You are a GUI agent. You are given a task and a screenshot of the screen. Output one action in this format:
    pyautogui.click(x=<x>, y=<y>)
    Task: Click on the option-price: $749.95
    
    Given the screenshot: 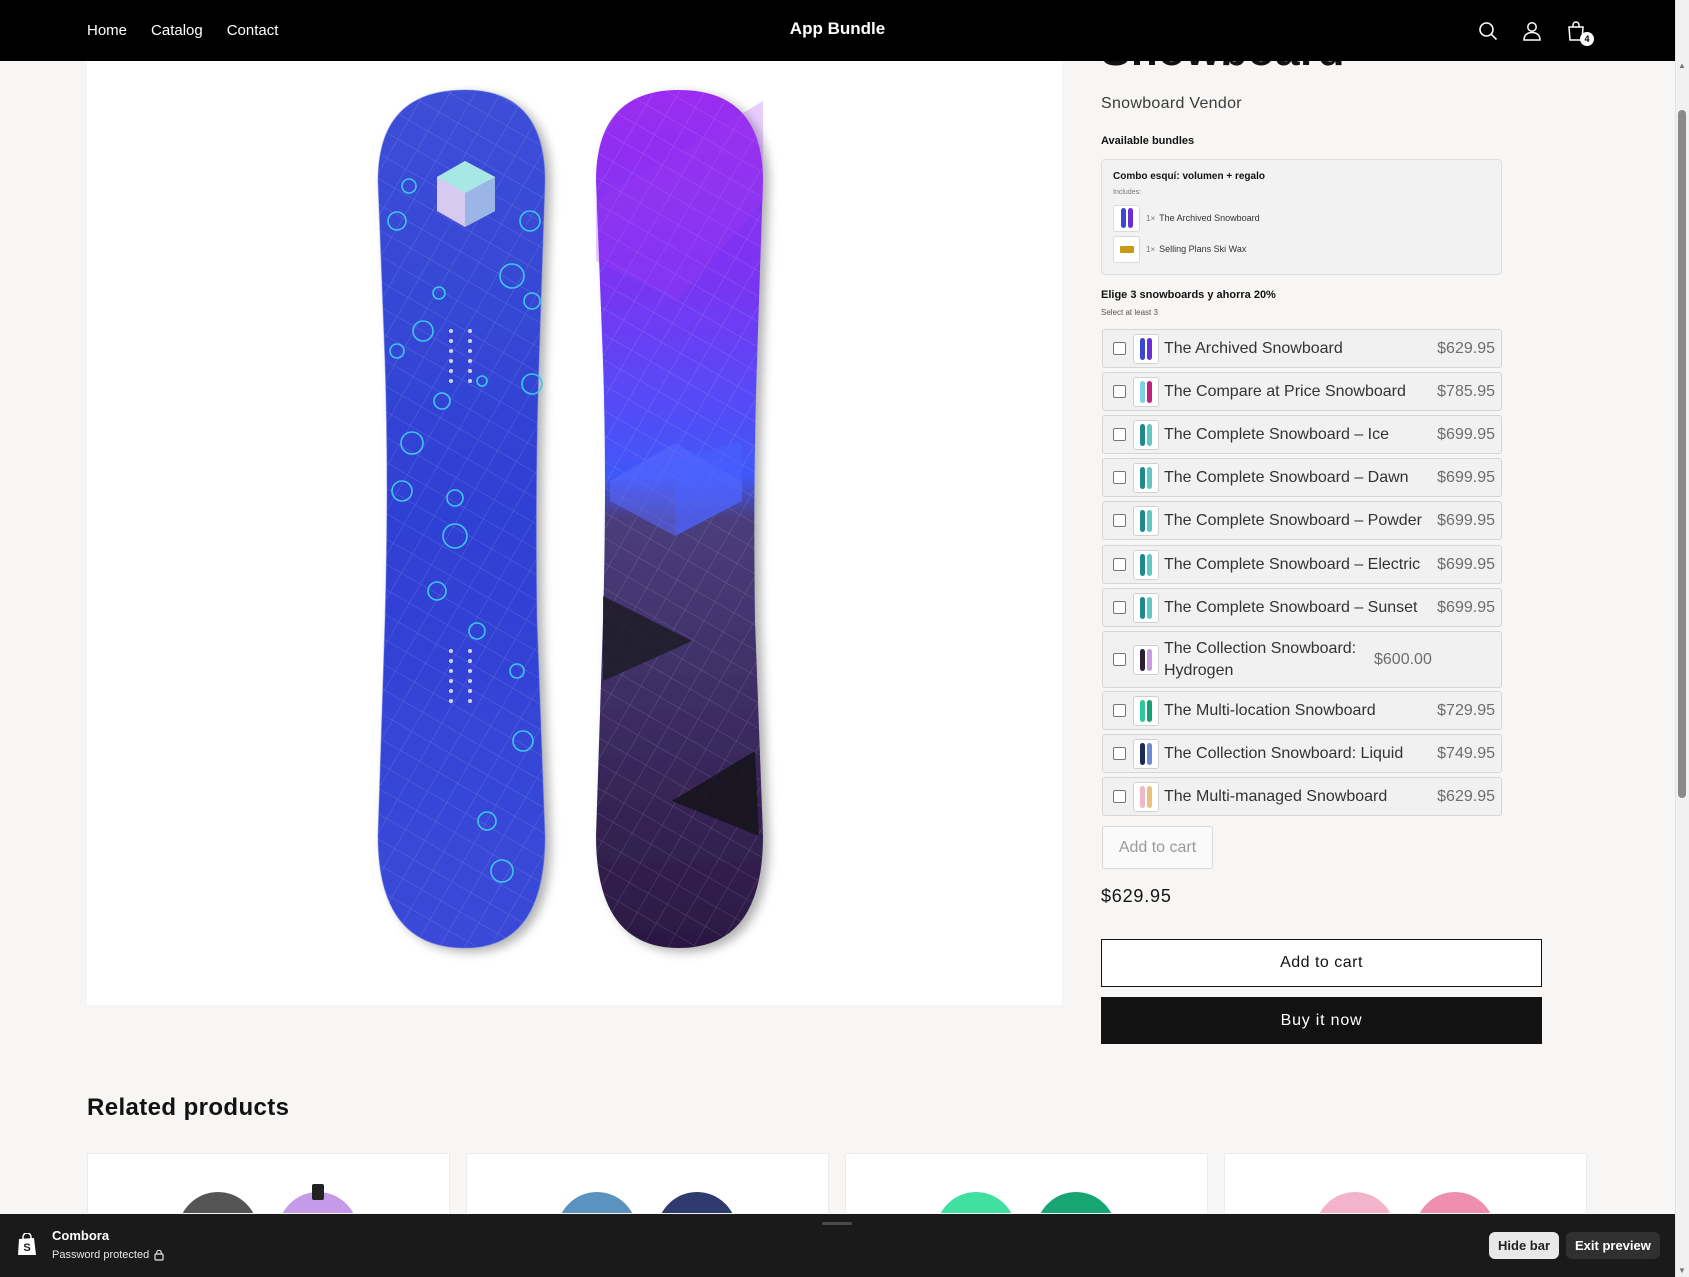 What is the action you would take?
    pyautogui.click(x=1466, y=753)
    